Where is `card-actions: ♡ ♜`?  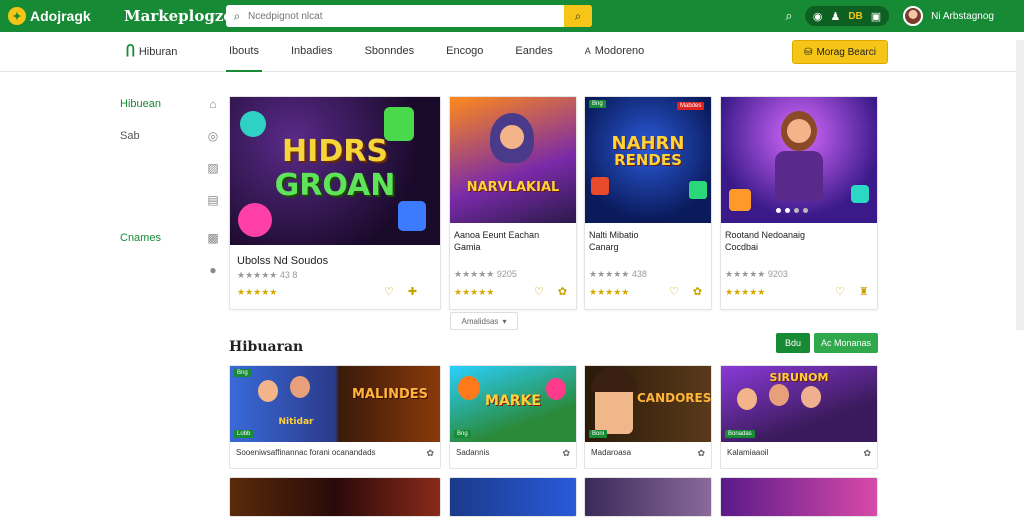 card-actions: ♡ ♜ is located at coordinates (852, 291).